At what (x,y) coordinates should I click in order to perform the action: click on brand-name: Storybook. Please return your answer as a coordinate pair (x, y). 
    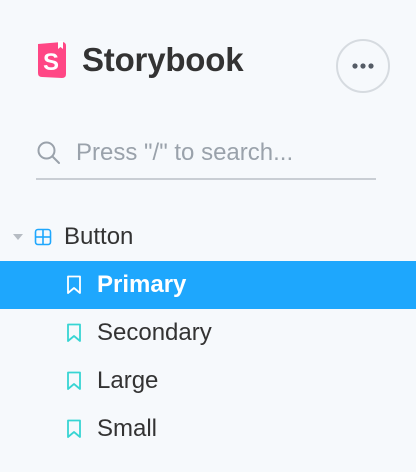
    Looking at the image, I should click on (163, 59).